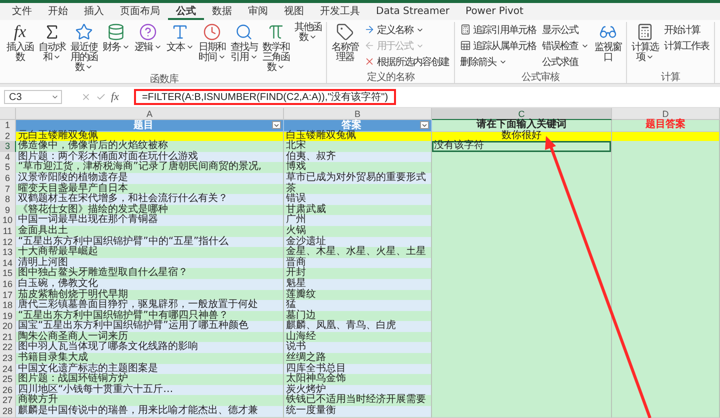  What do you see at coordinates (22, 12) in the screenshot?
I see `ribbon-tab: 文件` at bounding box center [22, 12].